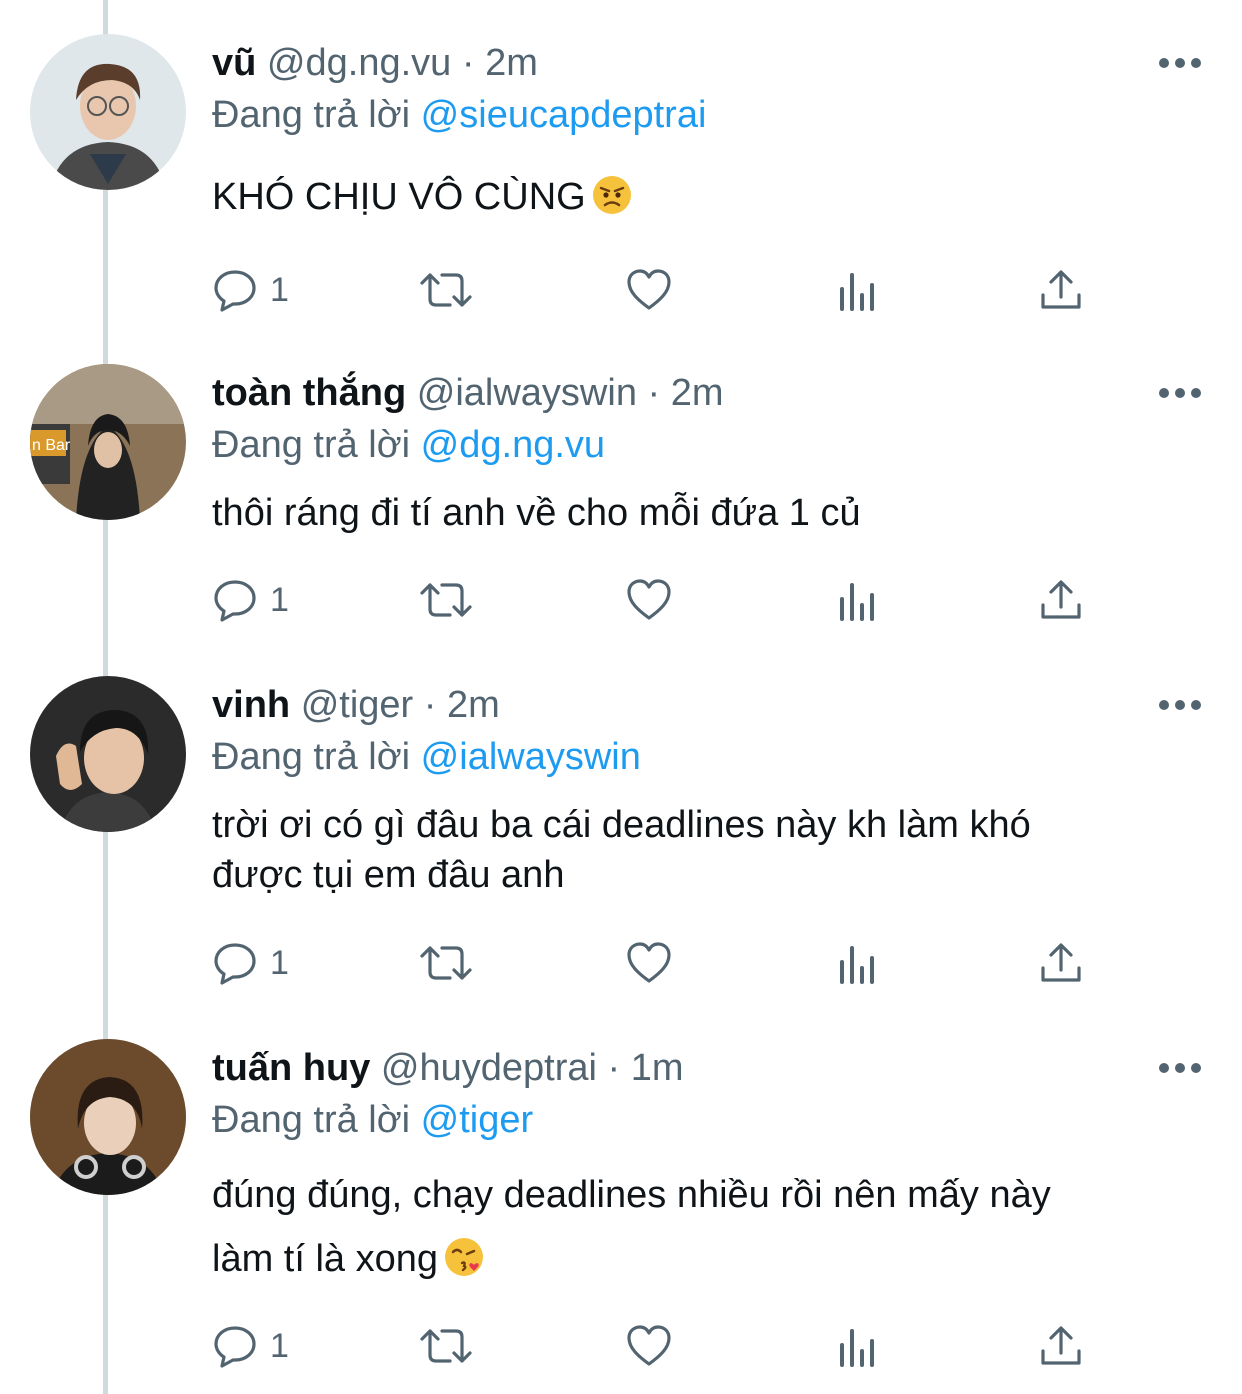  I want to click on replying-to: Đang trả lời @tiger, so click(372, 1120).